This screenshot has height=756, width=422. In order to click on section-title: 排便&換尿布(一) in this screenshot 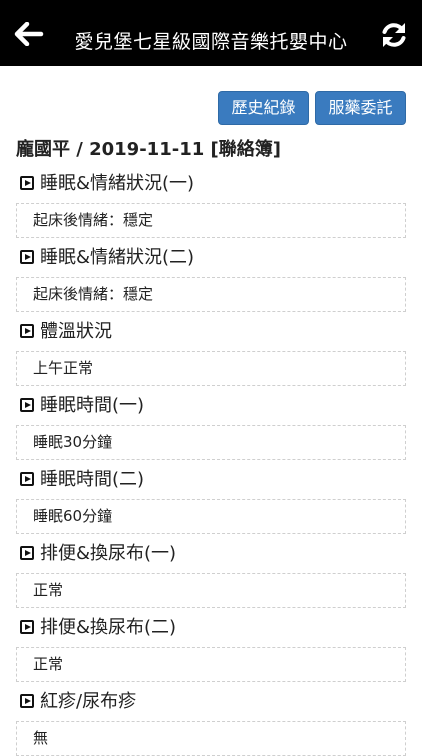, I will do `click(98, 554)`.